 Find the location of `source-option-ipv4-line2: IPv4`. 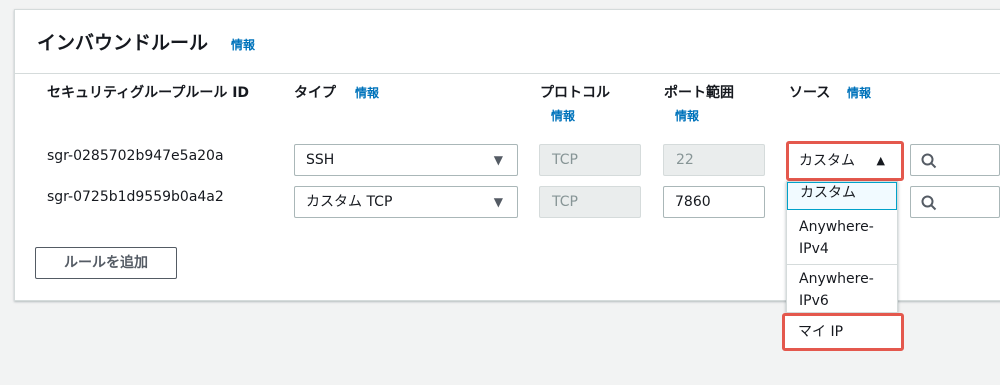

source-option-ipv4-line2: IPv4 is located at coordinates (814, 249).